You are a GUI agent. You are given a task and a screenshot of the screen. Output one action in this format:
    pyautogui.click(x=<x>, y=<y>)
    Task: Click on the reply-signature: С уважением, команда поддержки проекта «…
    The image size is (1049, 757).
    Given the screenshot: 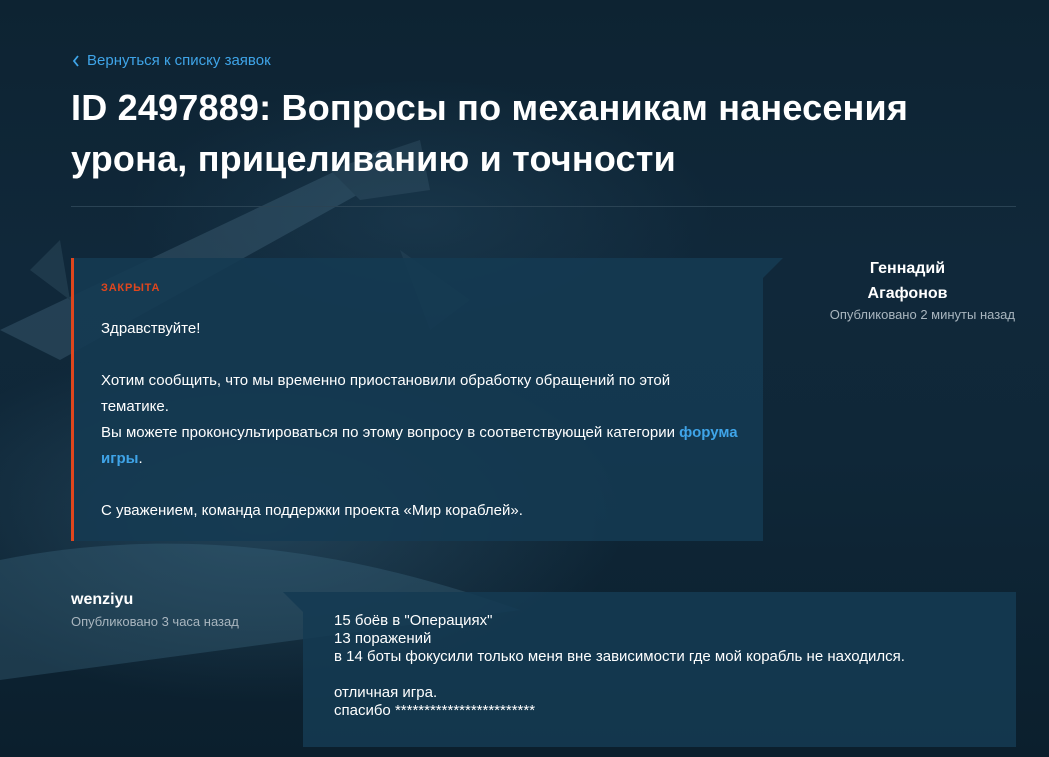 What is the action you would take?
    pyautogui.click(x=312, y=510)
    